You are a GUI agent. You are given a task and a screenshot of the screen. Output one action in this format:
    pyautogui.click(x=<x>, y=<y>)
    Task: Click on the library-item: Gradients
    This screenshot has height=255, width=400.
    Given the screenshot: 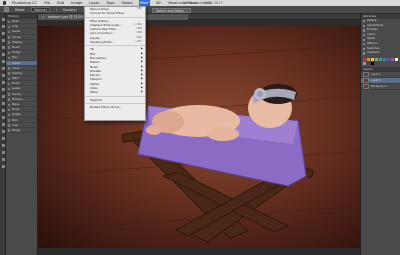 What is the action you would take?
    pyautogui.click(x=380, y=53)
    